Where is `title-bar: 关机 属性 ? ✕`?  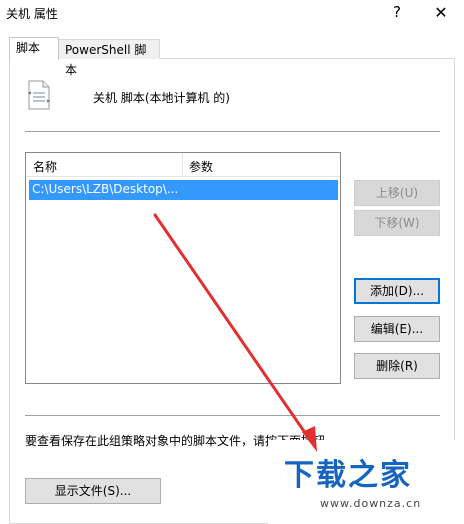 title-bar: 关机 属性 ? ✕ is located at coordinates (232, 13).